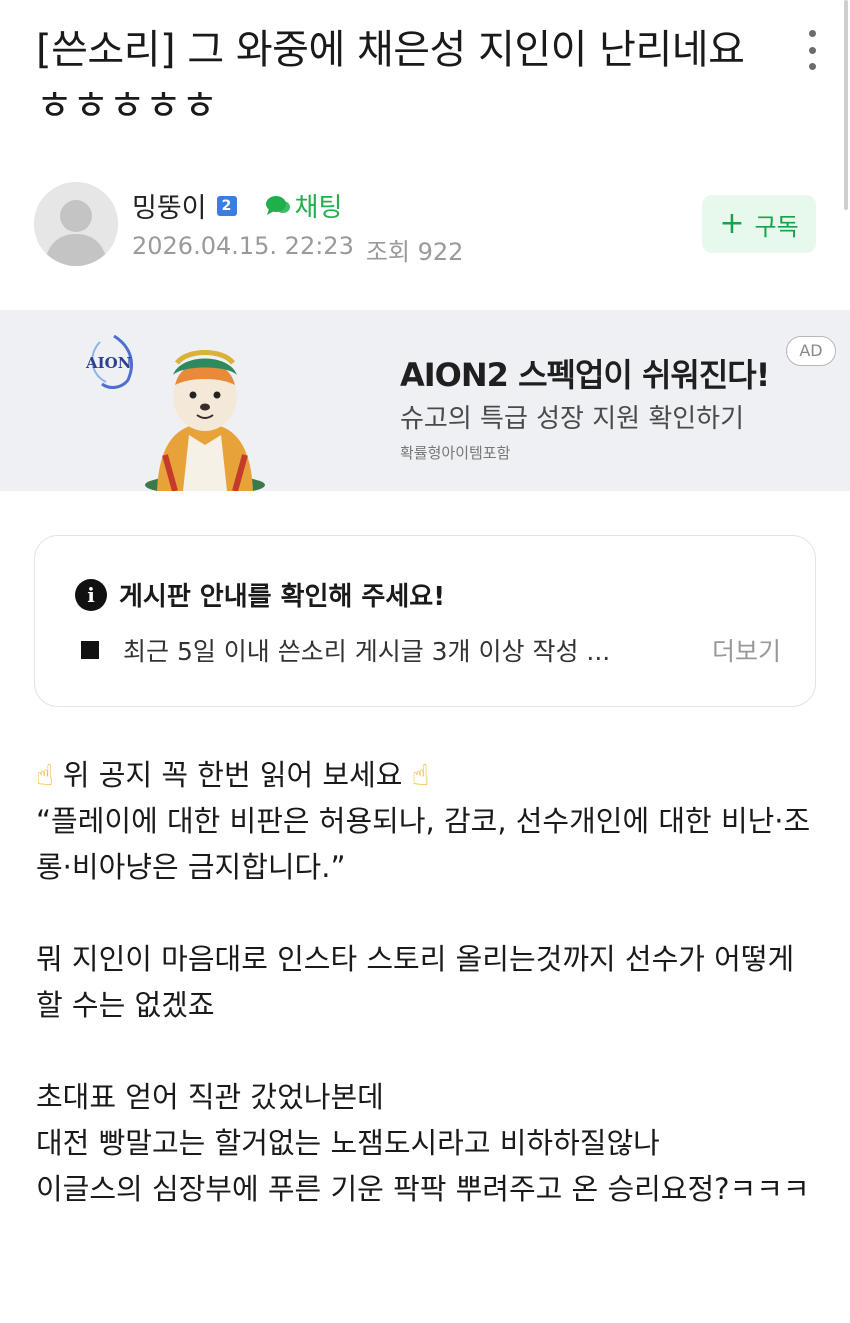 The image size is (850, 1323). What do you see at coordinates (572, 419) in the screenshot?
I see `ad-subline: 슈고의 특급 성장 지원 확인하기` at bounding box center [572, 419].